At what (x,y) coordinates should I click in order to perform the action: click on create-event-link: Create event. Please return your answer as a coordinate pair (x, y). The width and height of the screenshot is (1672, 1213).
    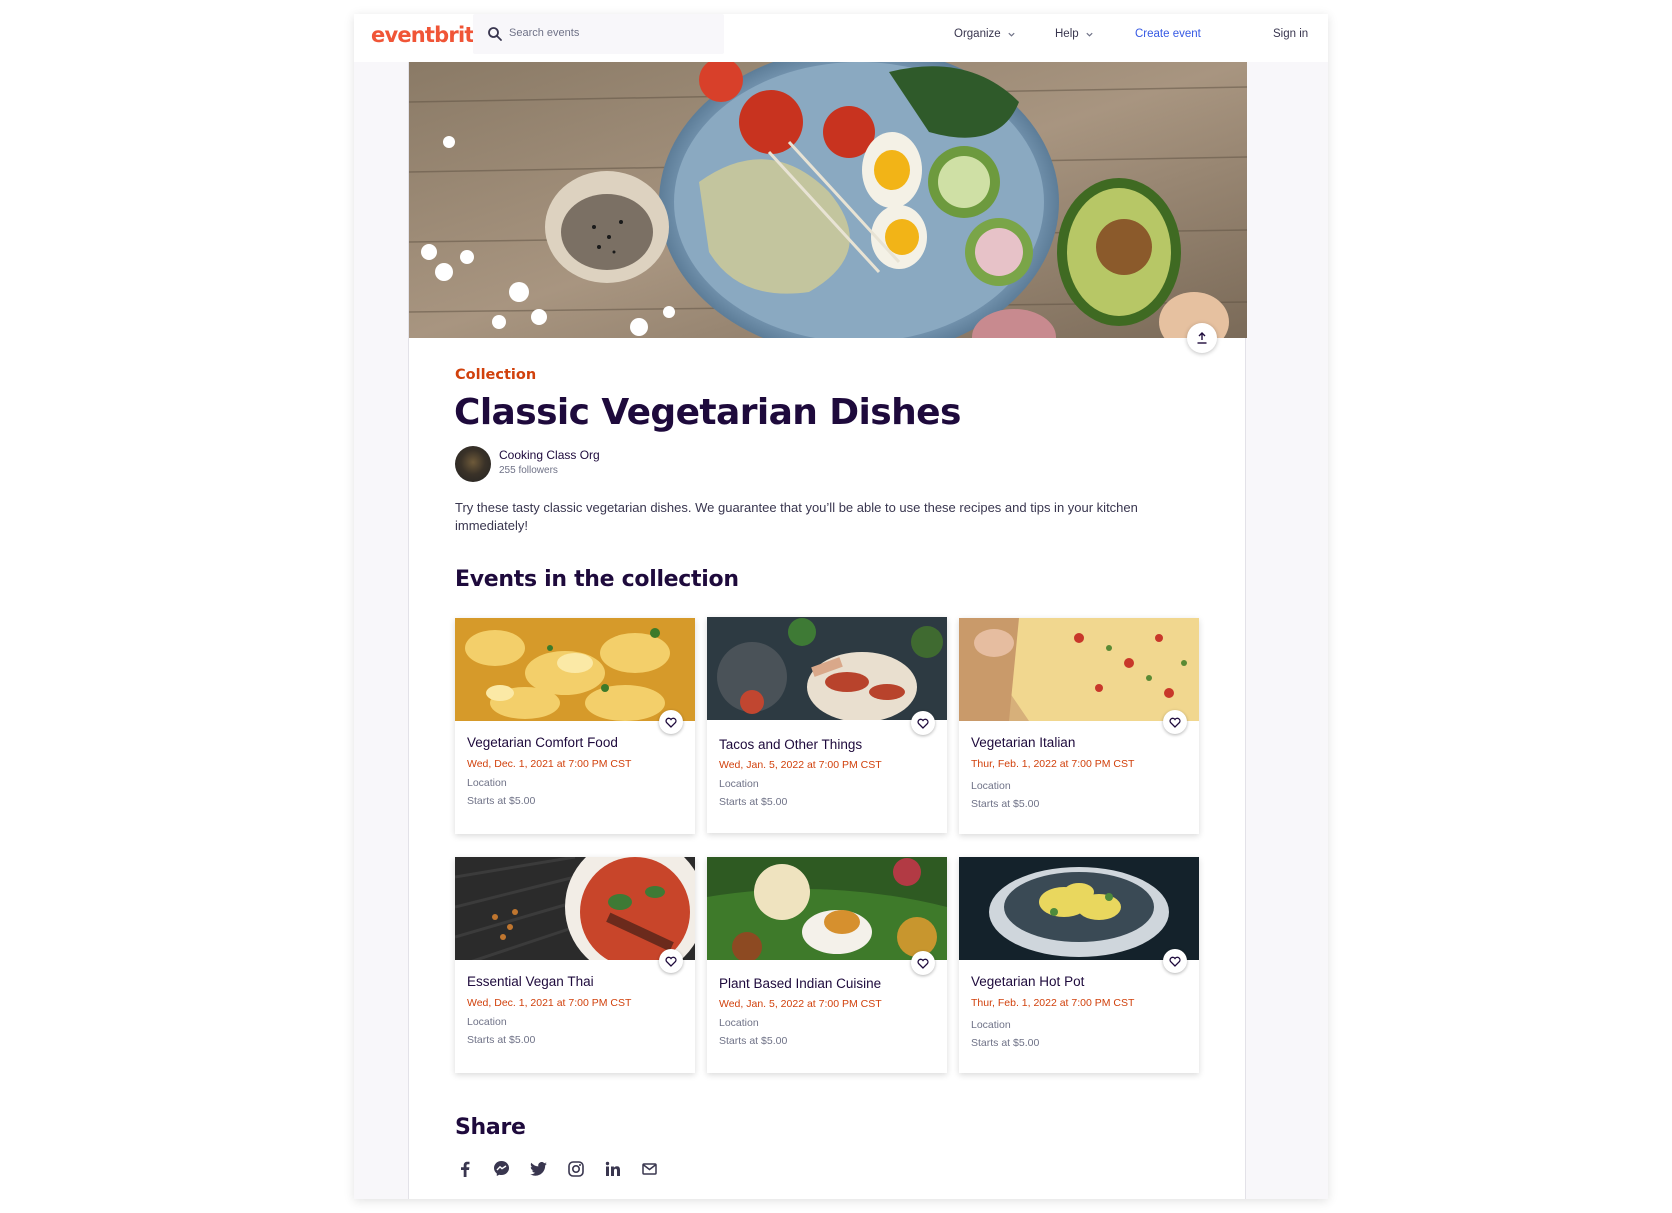
    Looking at the image, I should click on (1168, 34).